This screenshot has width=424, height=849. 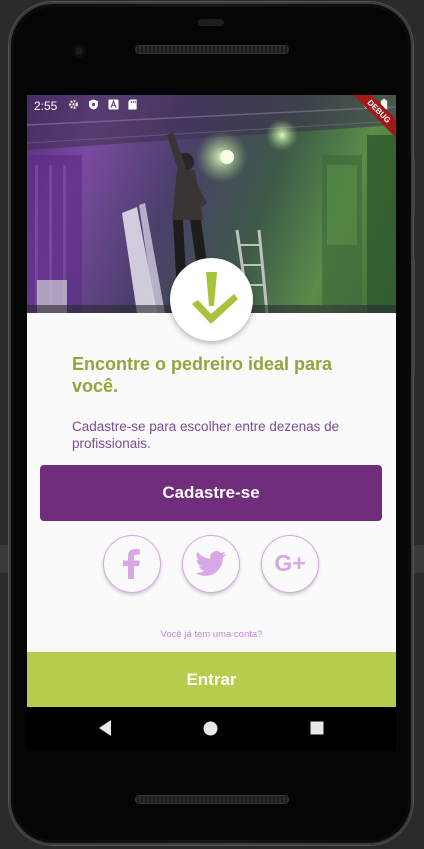 I want to click on volume-button, so click(x=413, y=317).